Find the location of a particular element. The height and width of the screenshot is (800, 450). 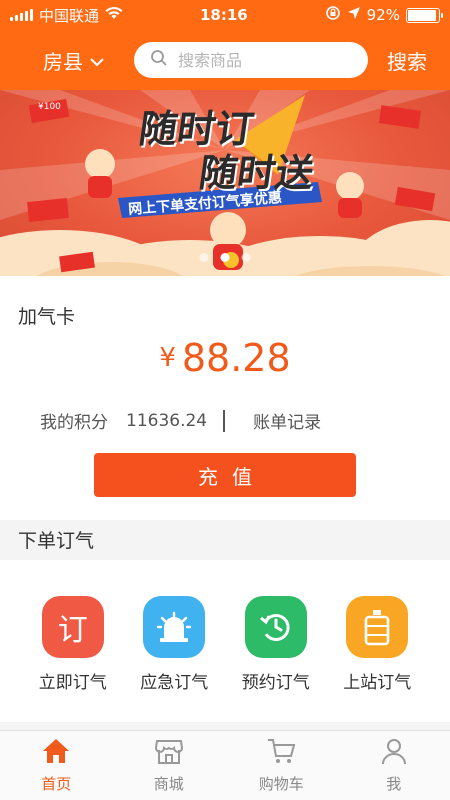

carrier-name: 中国联通 is located at coordinates (69, 15).